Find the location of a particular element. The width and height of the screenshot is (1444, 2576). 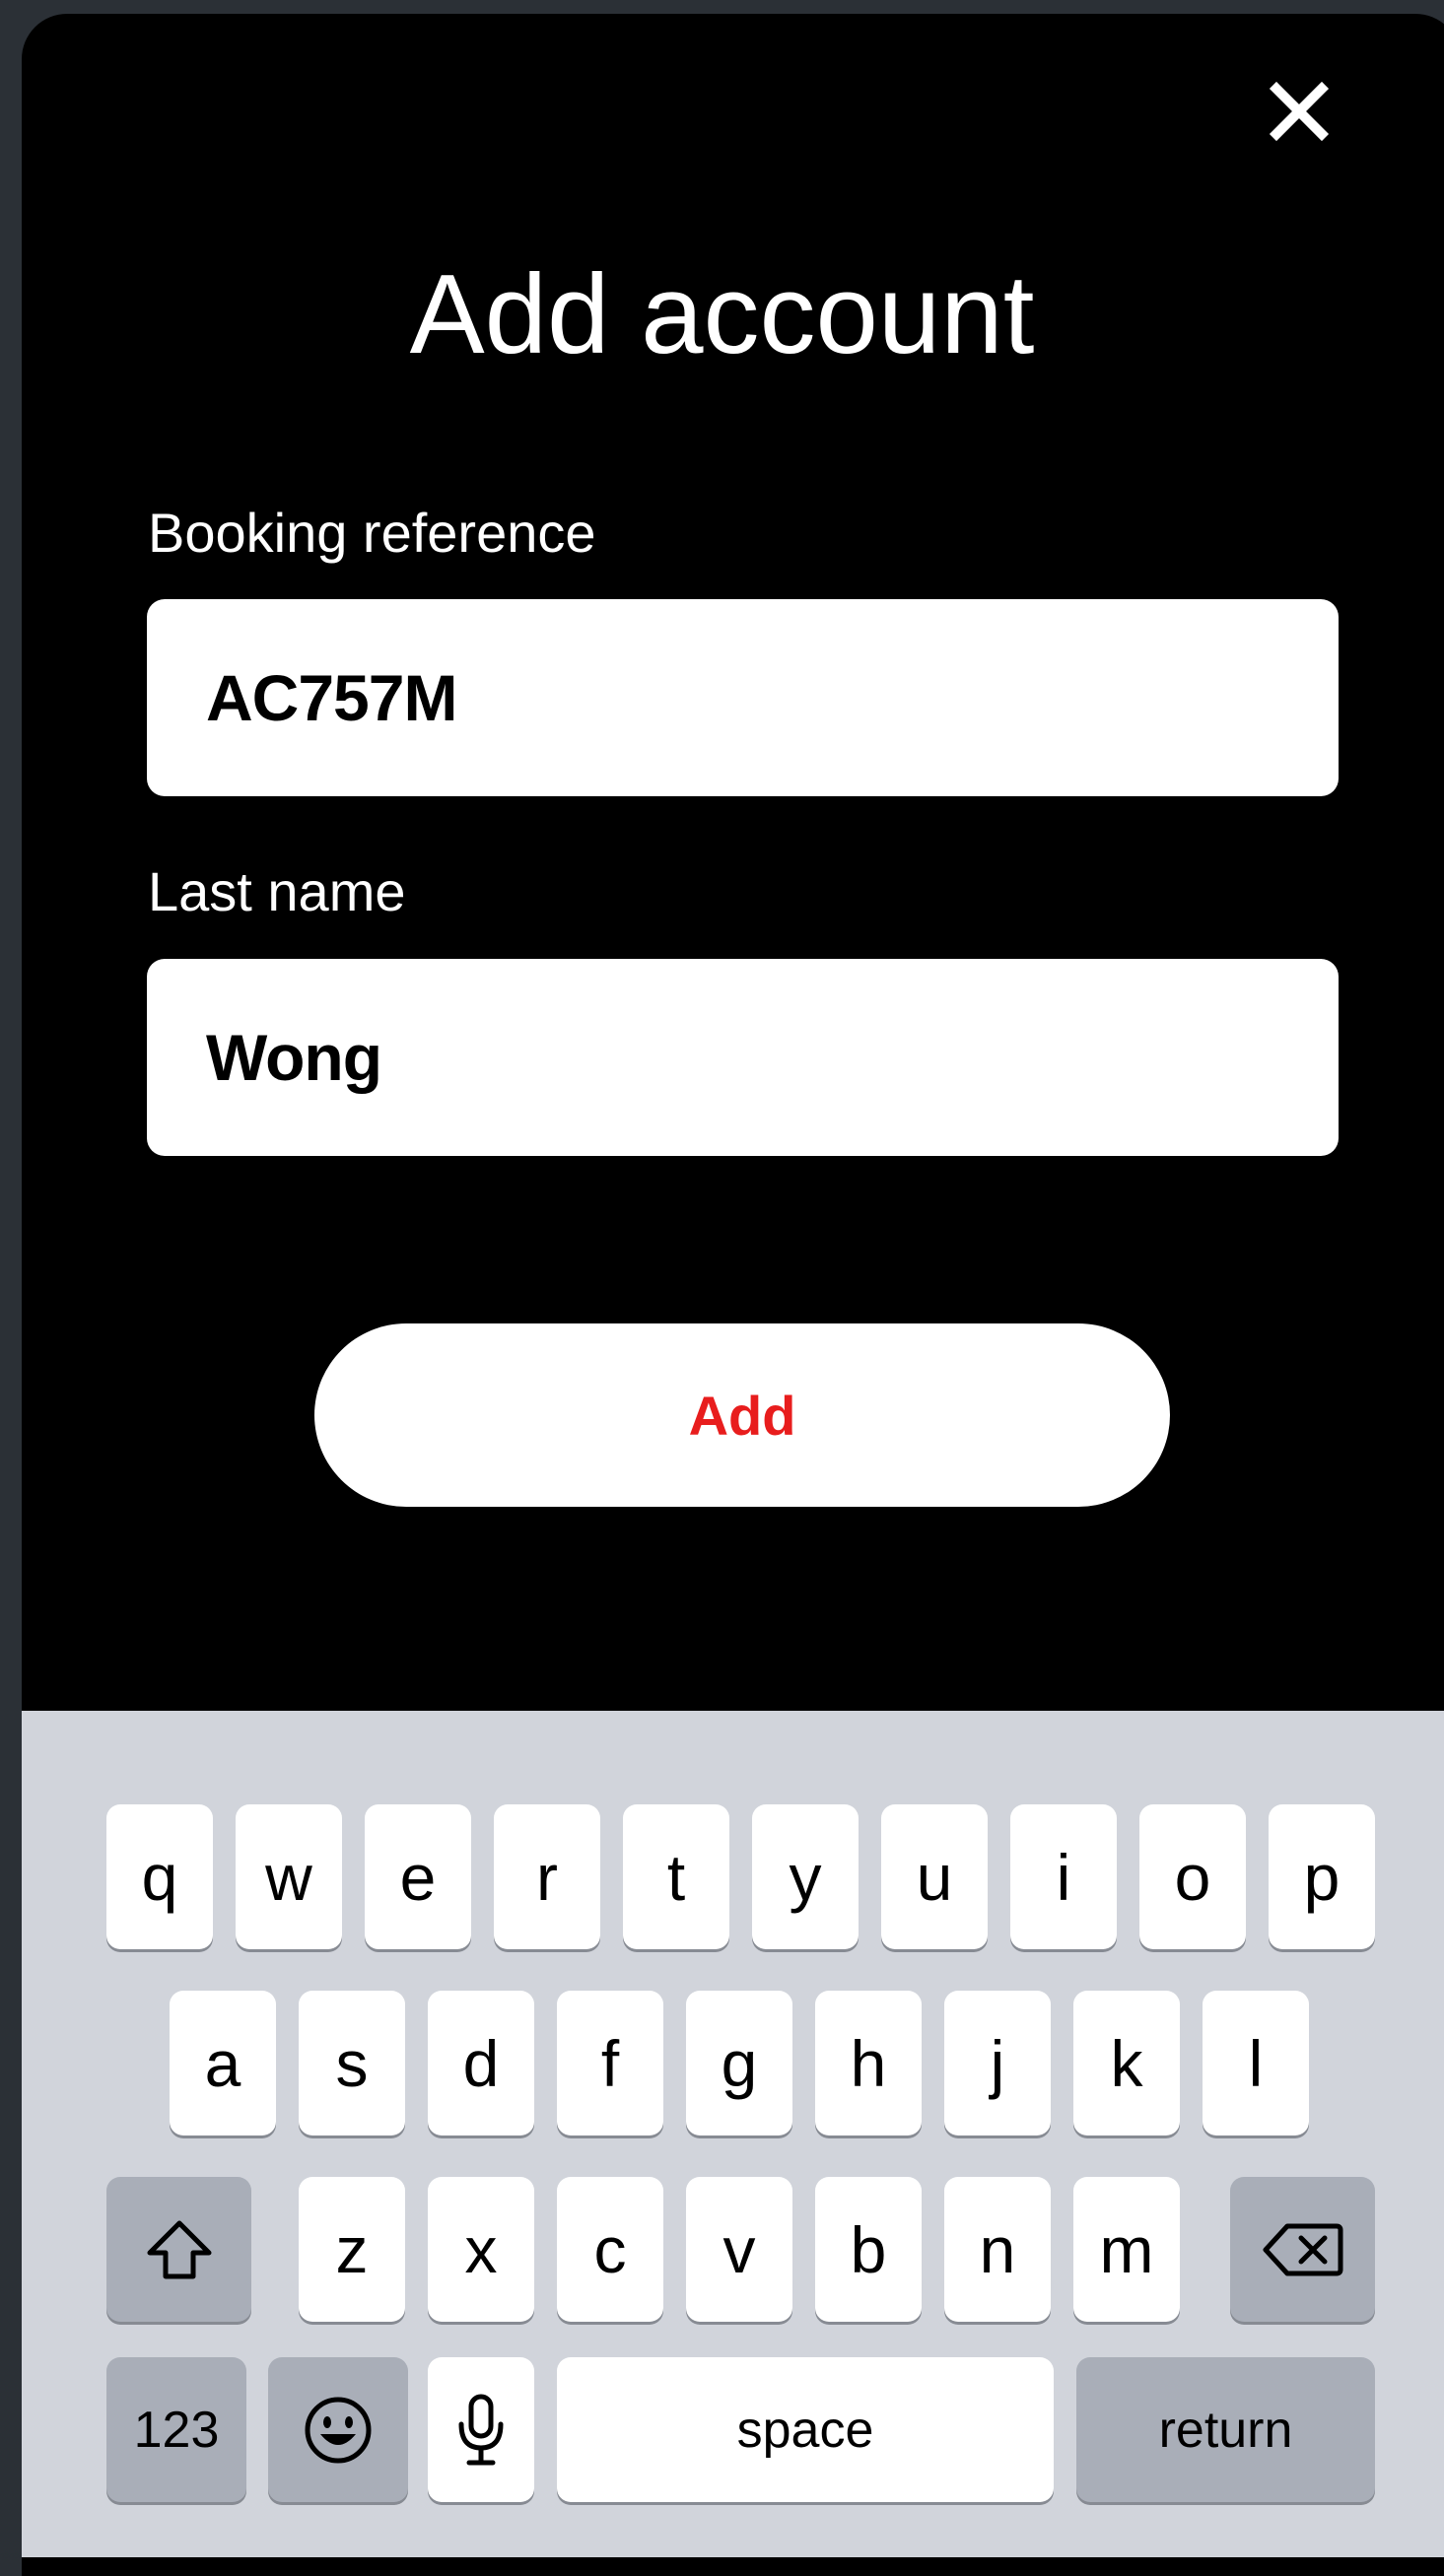

emoji-icon is located at coordinates (339, 2430).